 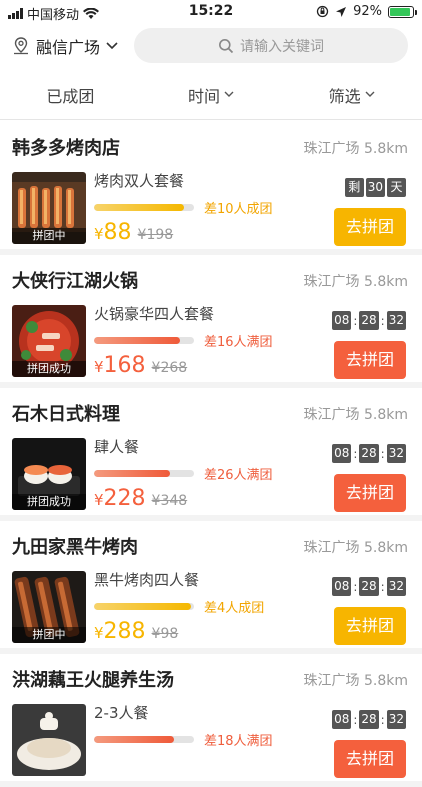 What do you see at coordinates (238, 741) in the screenshot?
I see `remaining-count: 差18人满团` at bounding box center [238, 741].